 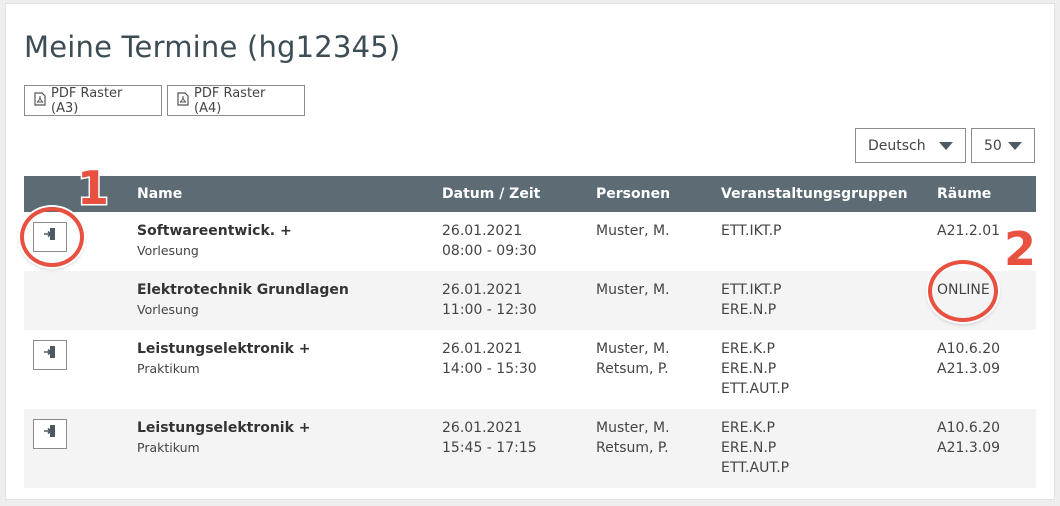 I want to click on event-name-link: Elektrotechnik Grundlagen, so click(x=277, y=290).